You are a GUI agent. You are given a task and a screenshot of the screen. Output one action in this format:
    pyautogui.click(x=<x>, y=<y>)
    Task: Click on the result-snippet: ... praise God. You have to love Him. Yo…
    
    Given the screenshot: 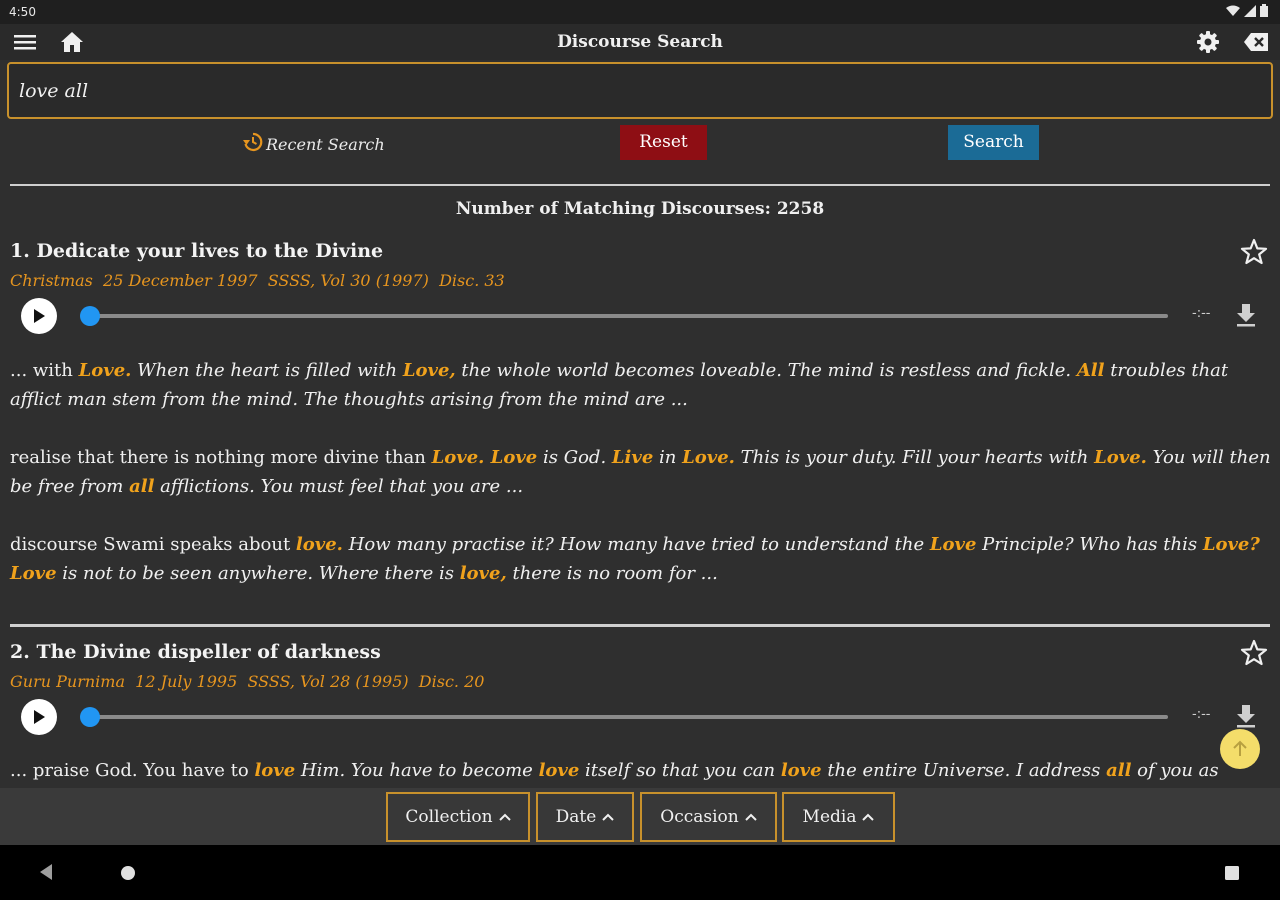 What is the action you would take?
    pyautogui.click(x=641, y=770)
    